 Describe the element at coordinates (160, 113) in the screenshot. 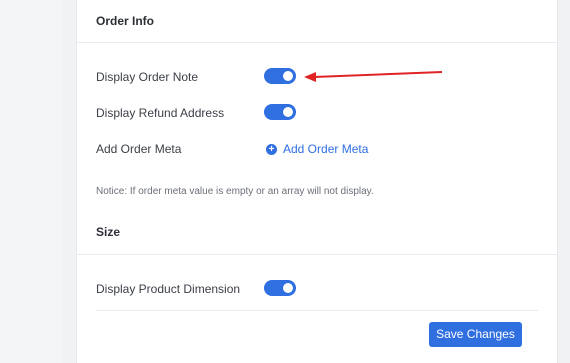

I see `display-refund-address-label: Display Refund Address` at that location.